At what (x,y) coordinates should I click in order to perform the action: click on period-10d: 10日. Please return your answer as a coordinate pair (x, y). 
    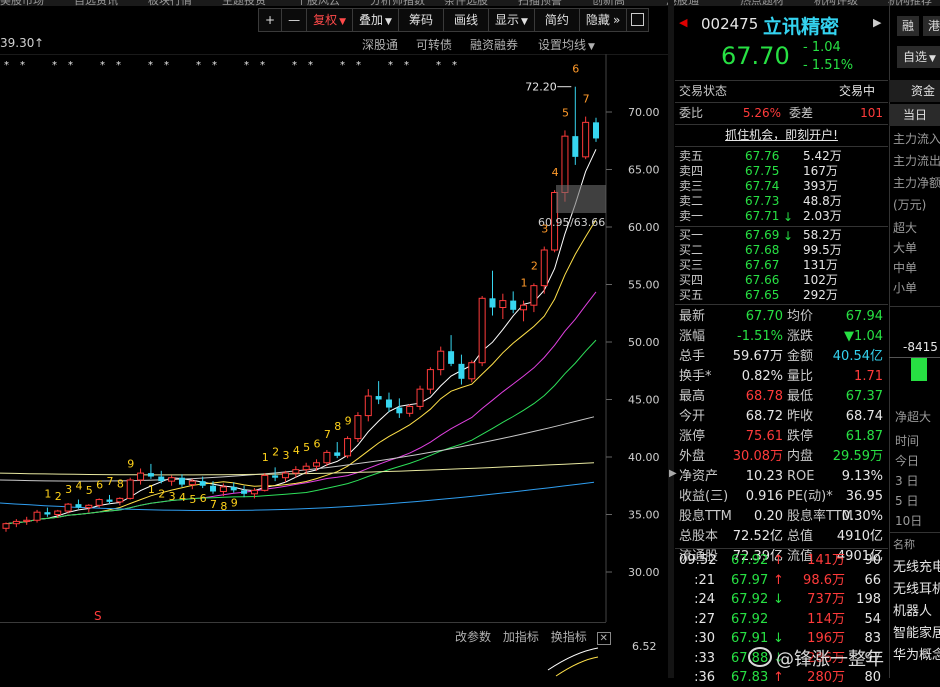
    Looking at the image, I should click on (908, 520).